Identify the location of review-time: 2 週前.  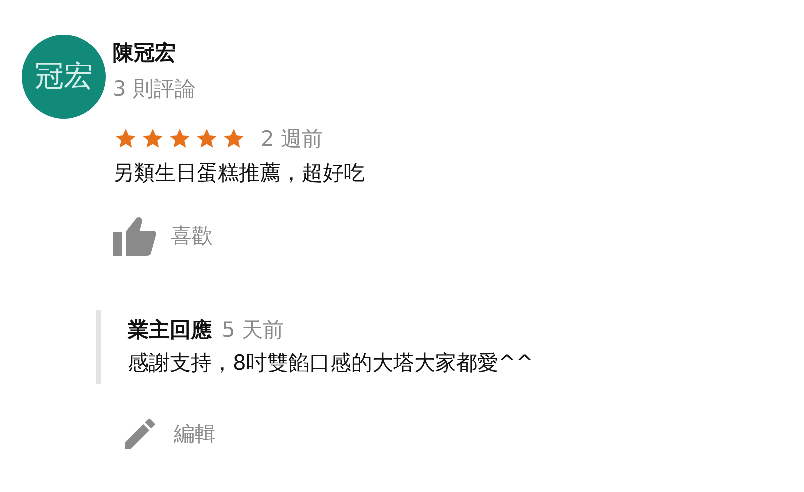
(292, 139).